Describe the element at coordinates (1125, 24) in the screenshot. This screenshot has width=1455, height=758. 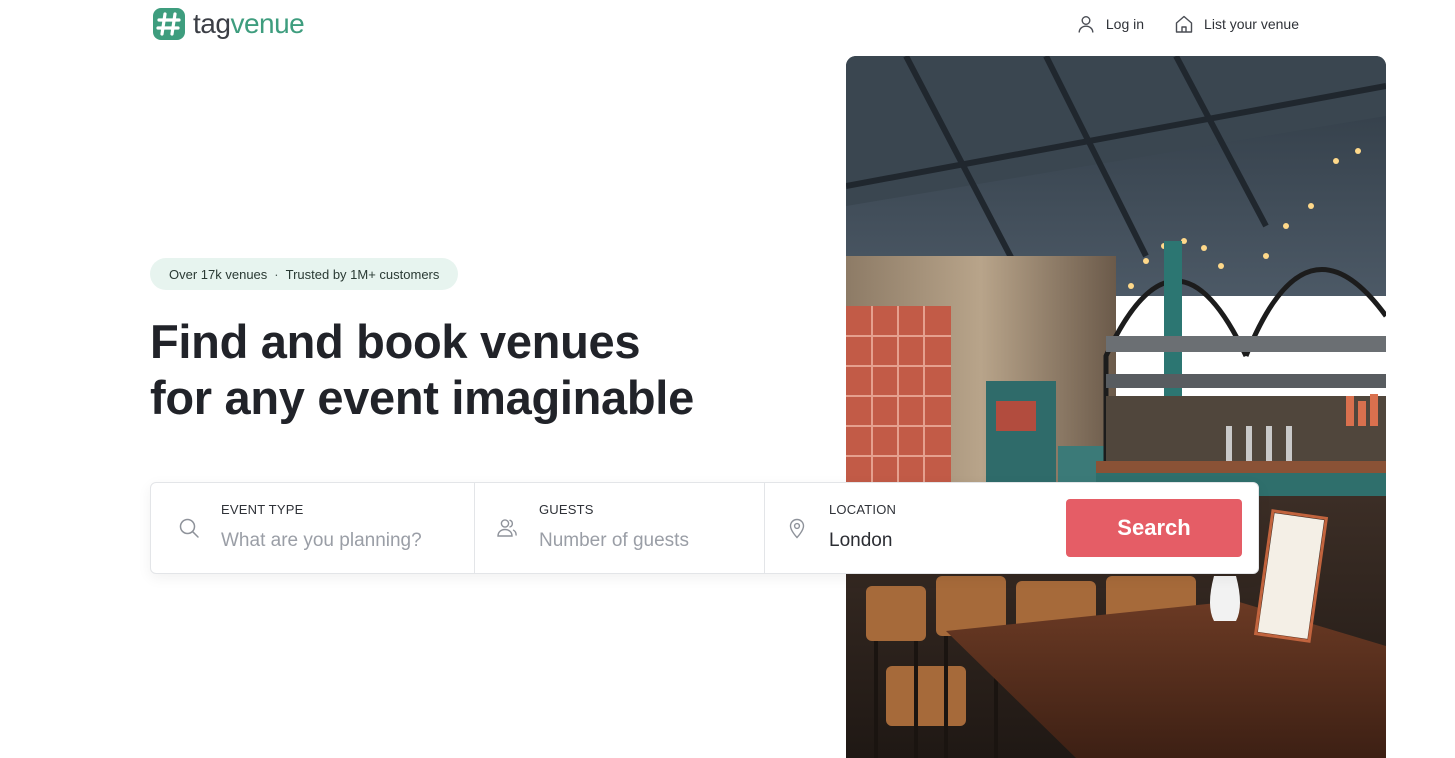
I see `login-label: Log in` at that location.